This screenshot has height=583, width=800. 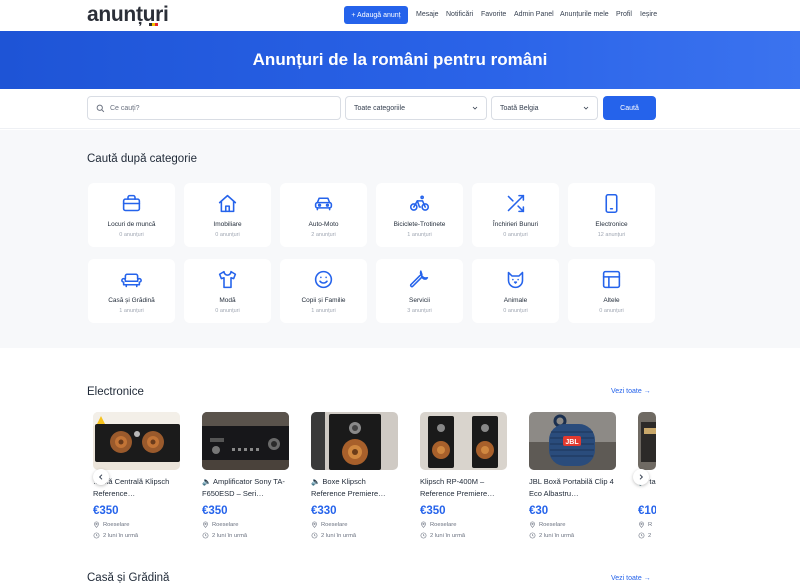 What do you see at coordinates (611, 279) in the screenshot?
I see `grid-icon` at bounding box center [611, 279].